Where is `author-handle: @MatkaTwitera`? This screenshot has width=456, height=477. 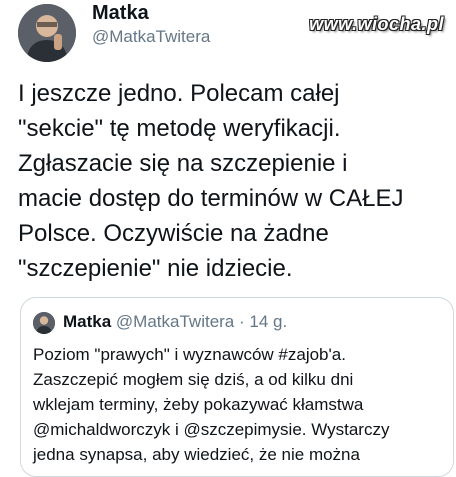 author-handle: @MatkaTwitera is located at coordinates (151, 37).